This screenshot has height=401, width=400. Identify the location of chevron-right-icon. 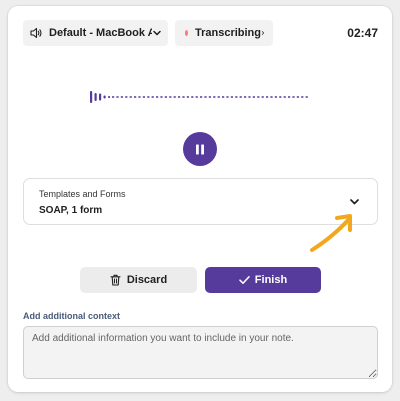
(263, 33).